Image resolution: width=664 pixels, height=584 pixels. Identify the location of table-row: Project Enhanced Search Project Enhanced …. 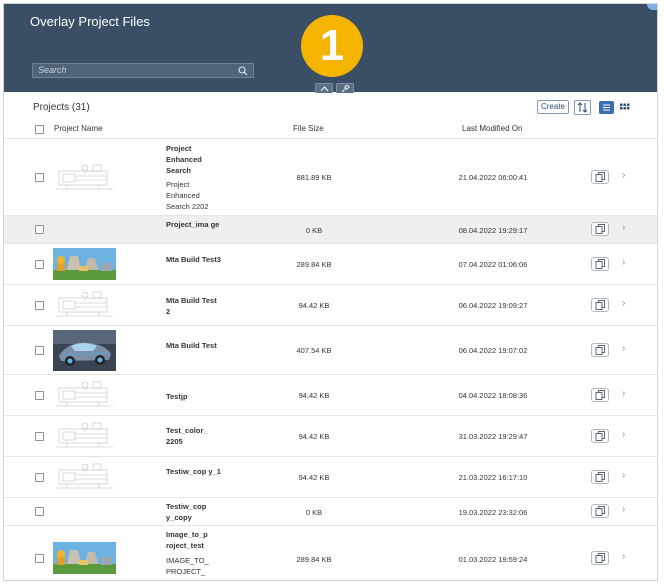
(330, 178).